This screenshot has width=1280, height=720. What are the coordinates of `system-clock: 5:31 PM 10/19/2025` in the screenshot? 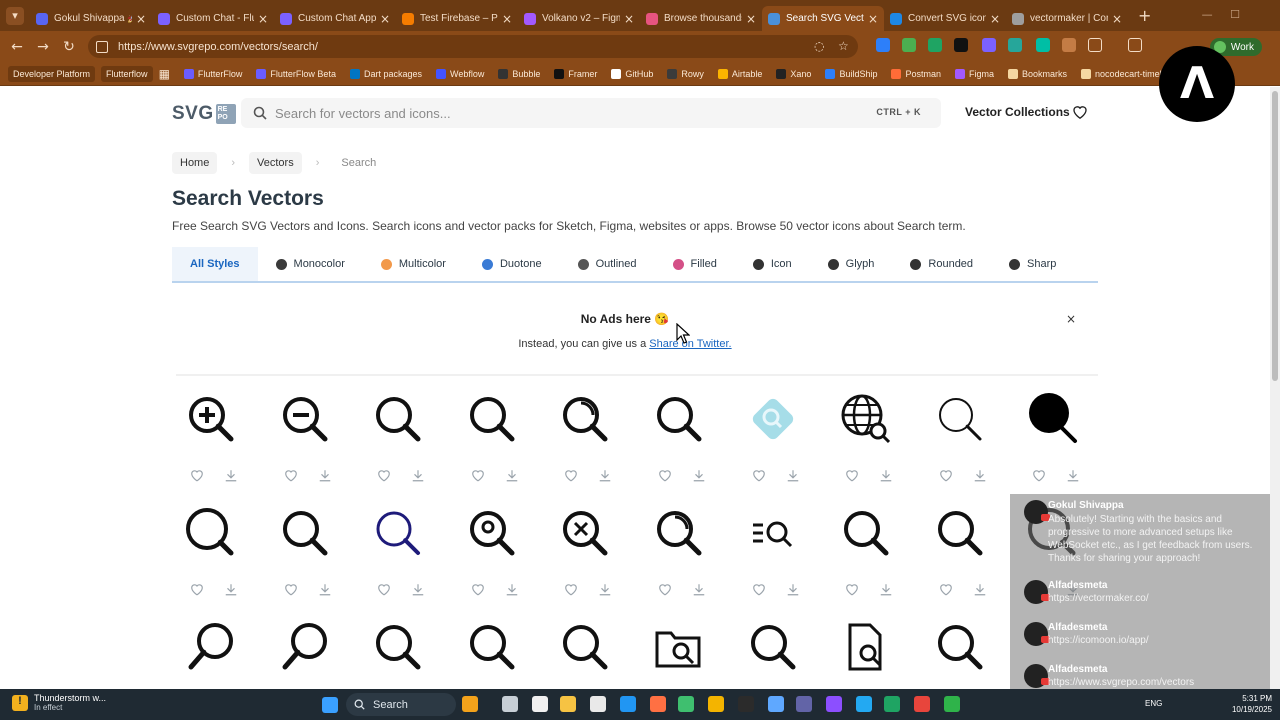 It's located at (1252, 704).